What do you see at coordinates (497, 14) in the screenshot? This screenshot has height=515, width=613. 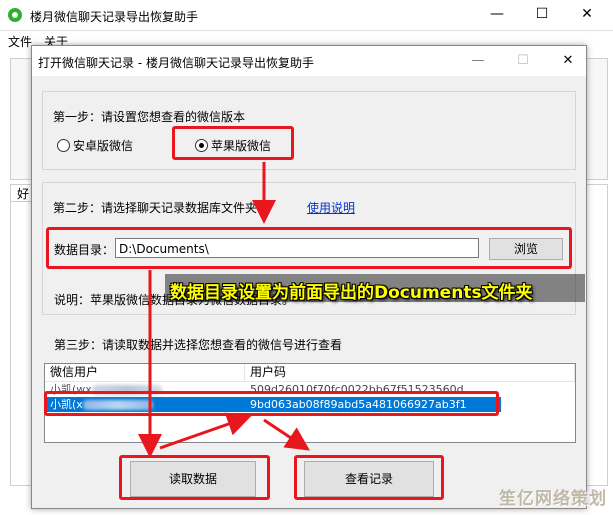 I see `minimize-button: —` at bounding box center [497, 14].